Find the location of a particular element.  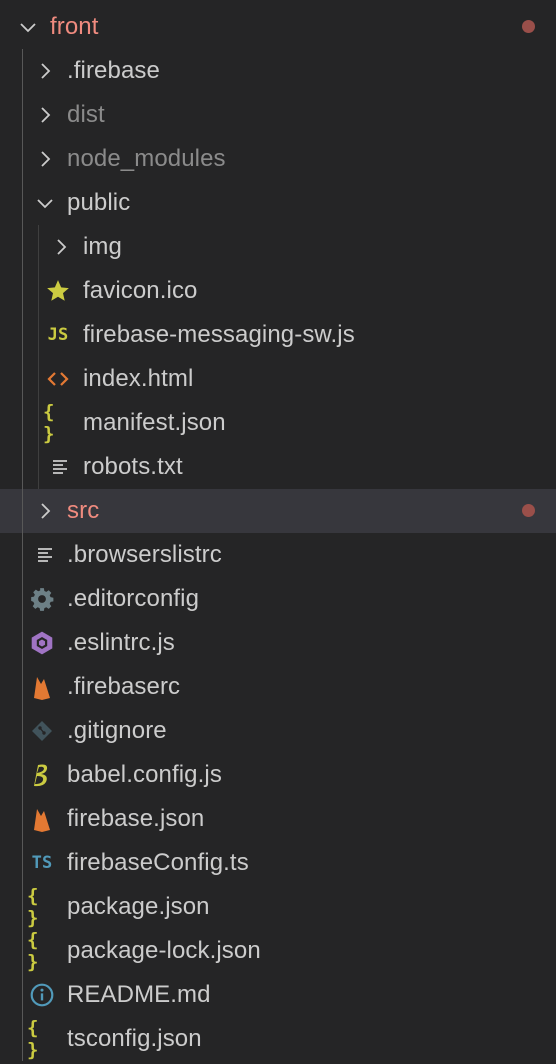

folder-row-public: public is located at coordinates (278, 203).